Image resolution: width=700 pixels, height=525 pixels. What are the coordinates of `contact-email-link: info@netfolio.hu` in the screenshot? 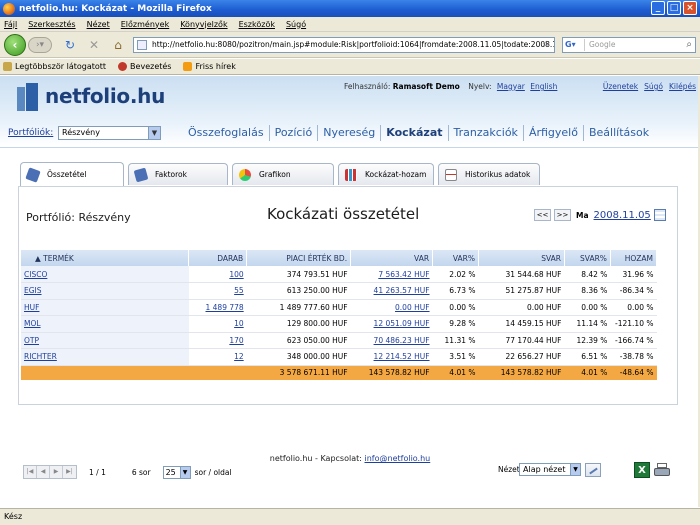 It's located at (398, 458).